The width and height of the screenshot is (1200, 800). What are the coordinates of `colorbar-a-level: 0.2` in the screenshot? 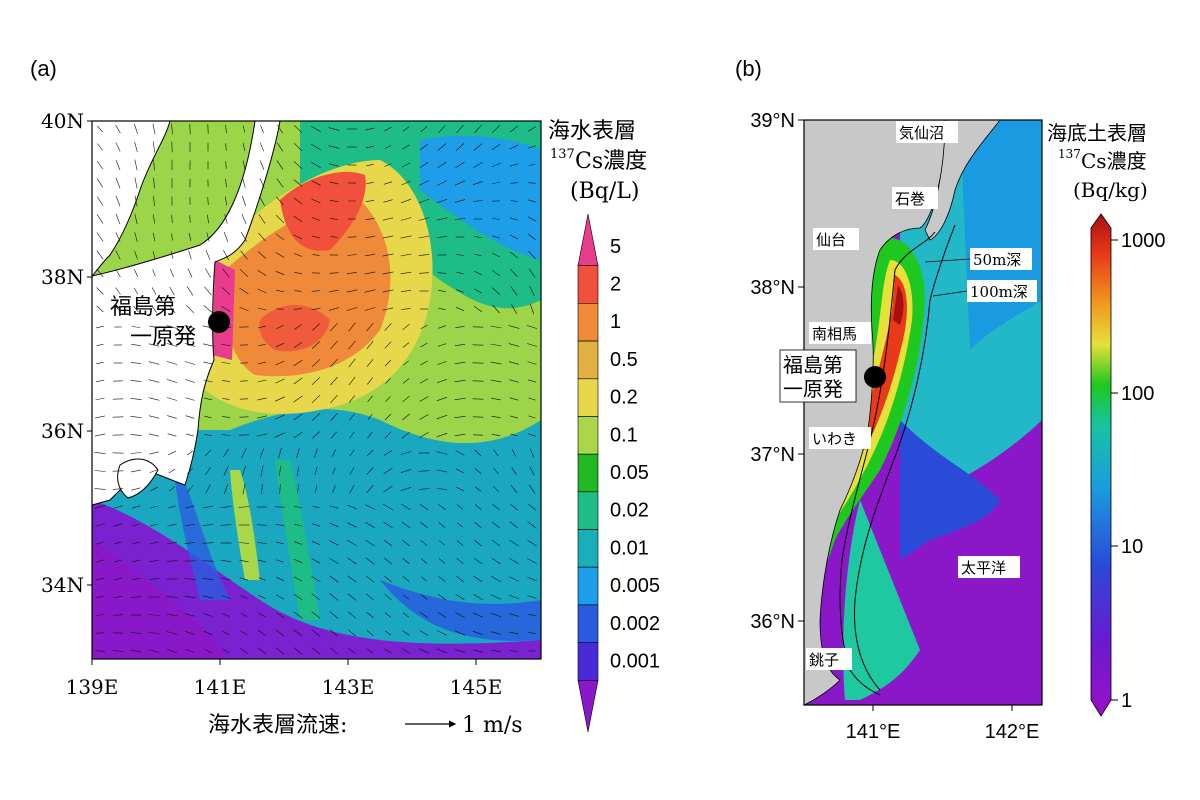 It's located at (624, 398).